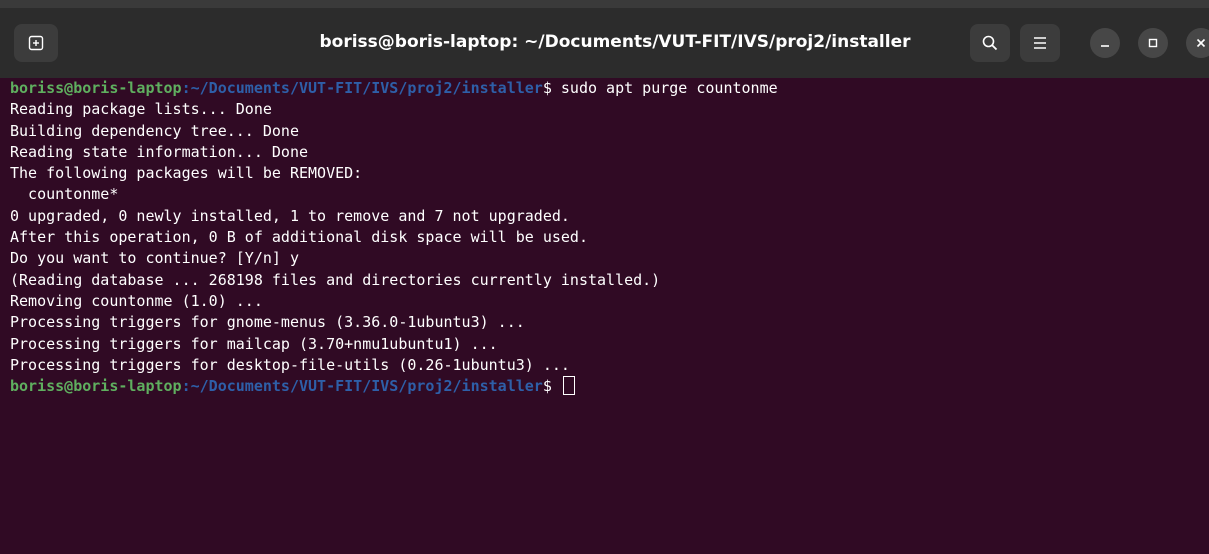  What do you see at coordinates (186, 173) in the screenshot?
I see `output-line: The following packages will be REMOVED:` at bounding box center [186, 173].